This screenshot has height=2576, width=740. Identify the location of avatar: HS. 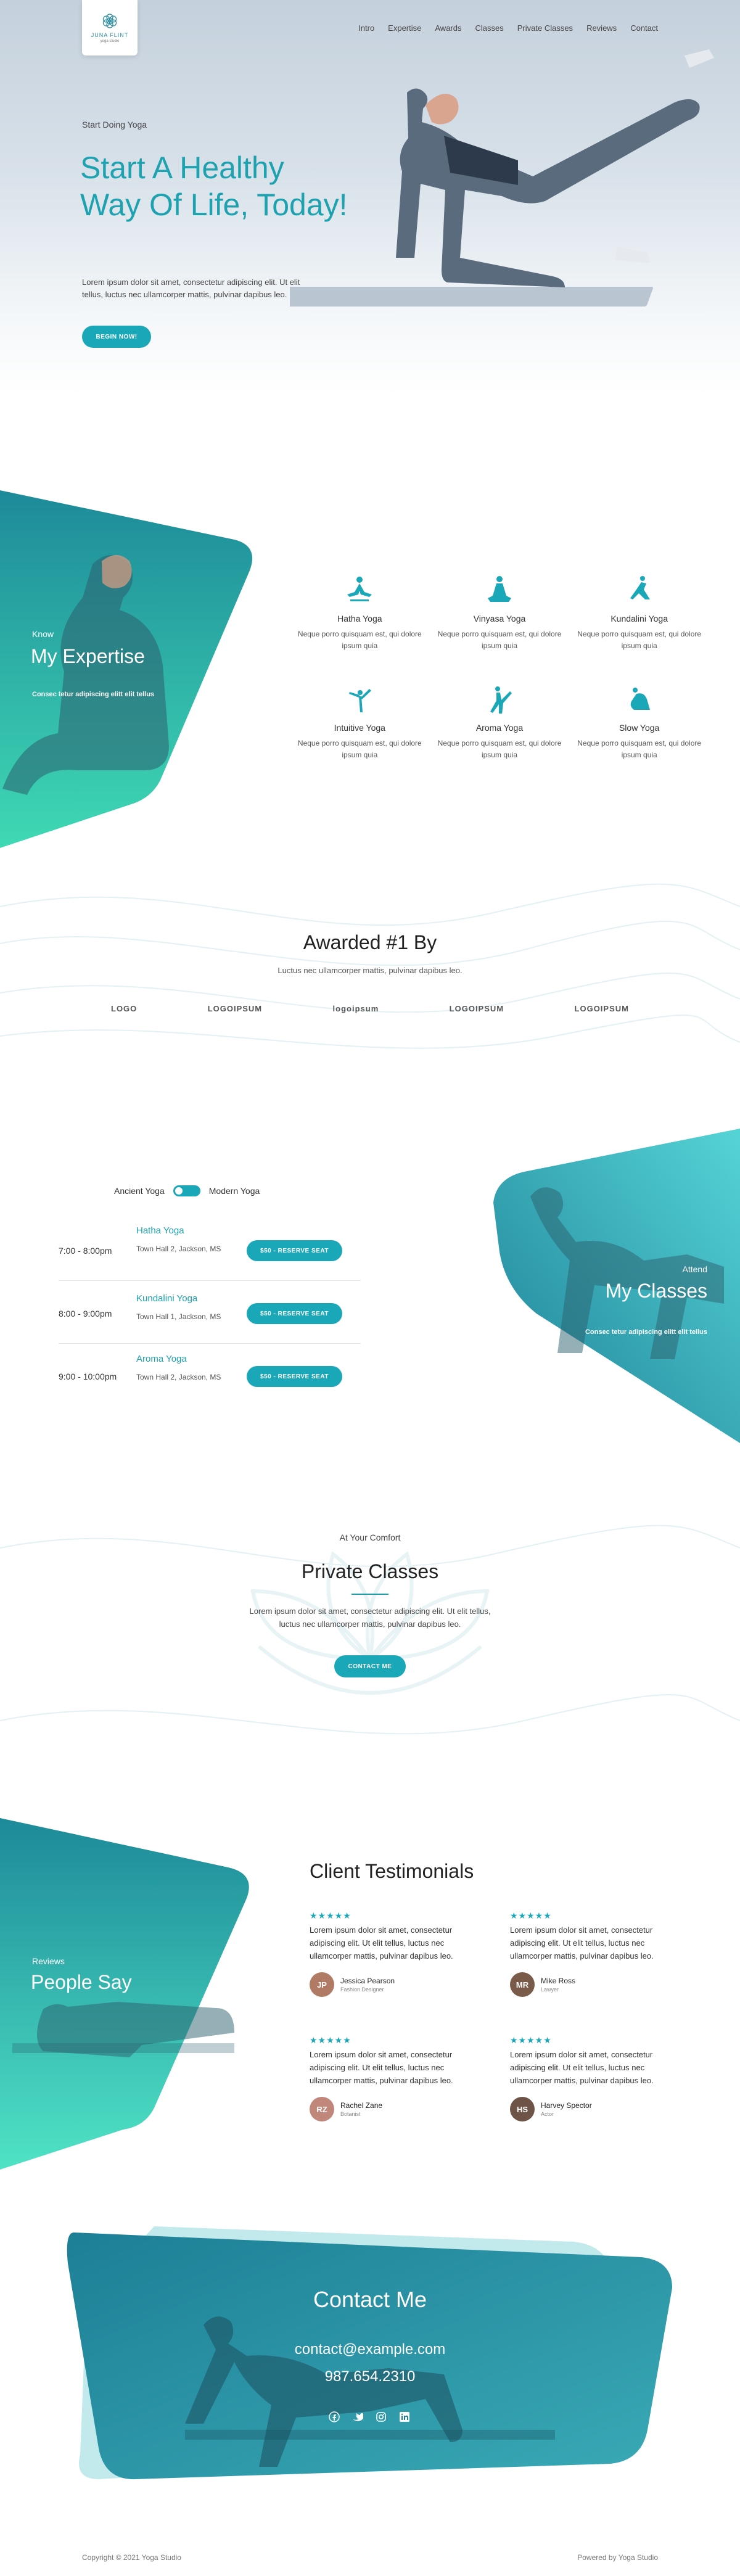
(522, 2109).